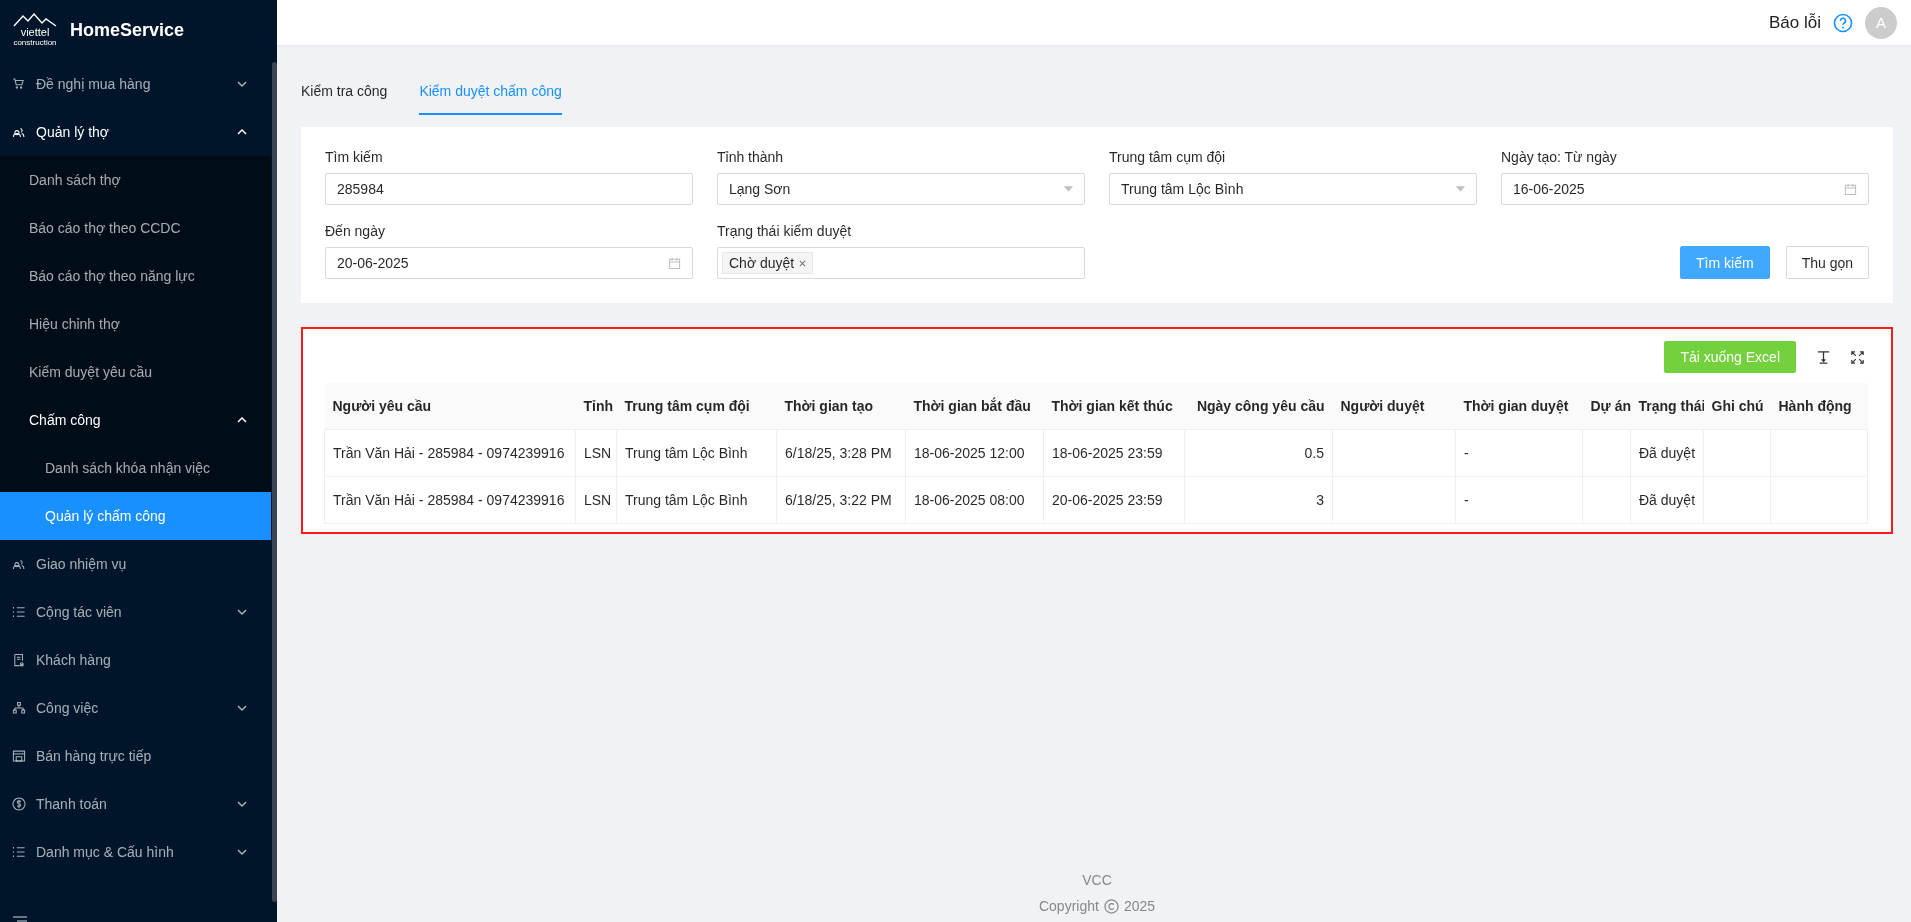 The height and width of the screenshot is (922, 1911). What do you see at coordinates (20, 919) in the screenshot?
I see `menu-collapse-icon` at bounding box center [20, 919].